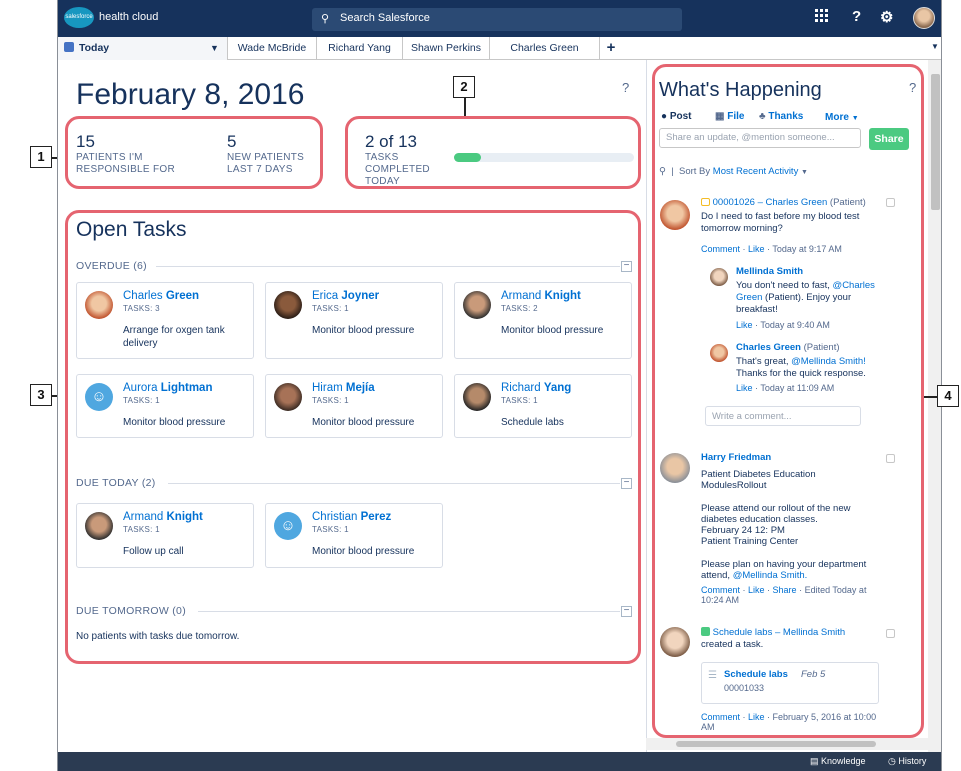 This screenshot has width=961, height=771. What do you see at coordinates (838, 761) in the screenshot?
I see `knowledge-utility-button: ▤ Knowledge` at bounding box center [838, 761].